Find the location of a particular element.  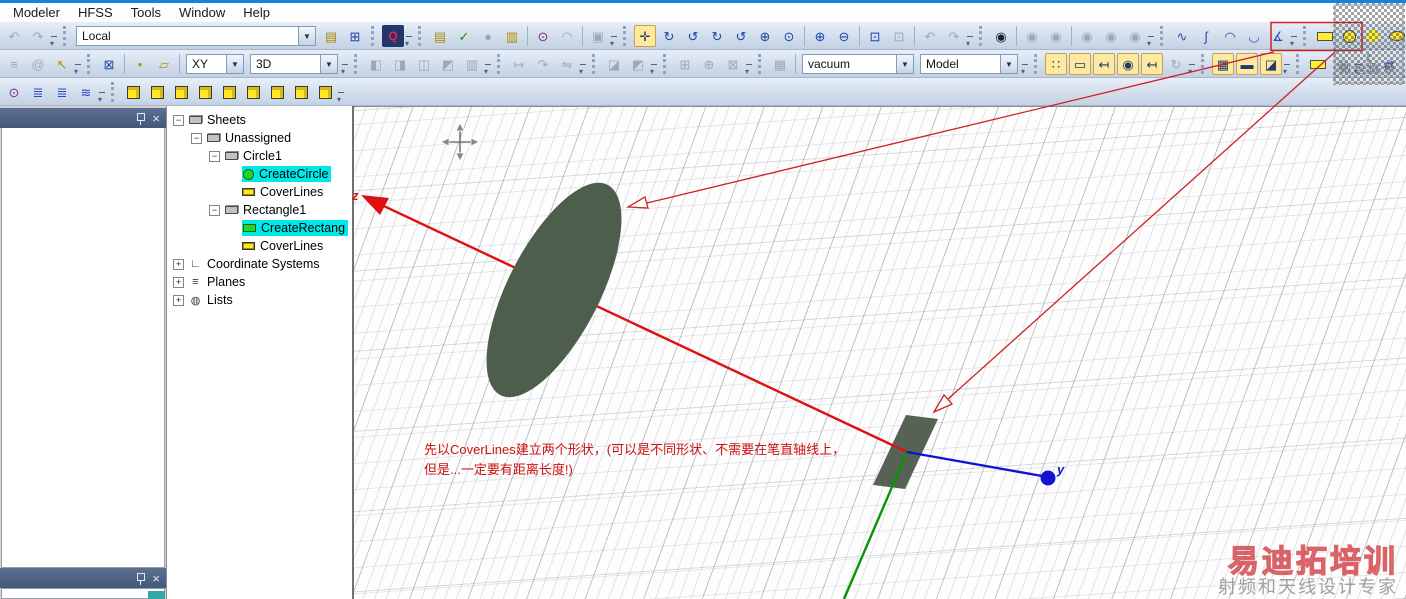

select-icon: ↖ is located at coordinates (62, 64).